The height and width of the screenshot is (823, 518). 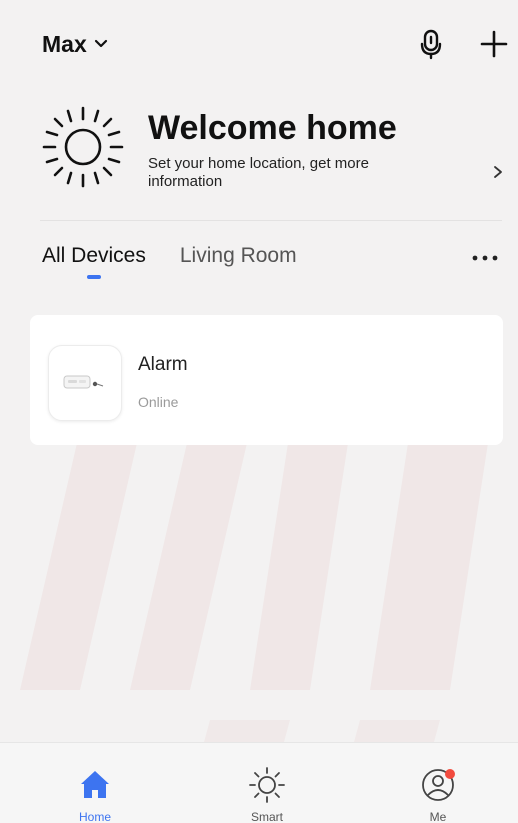 I want to click on tab-all-devices: All Devices, so click(x=94, y=262).